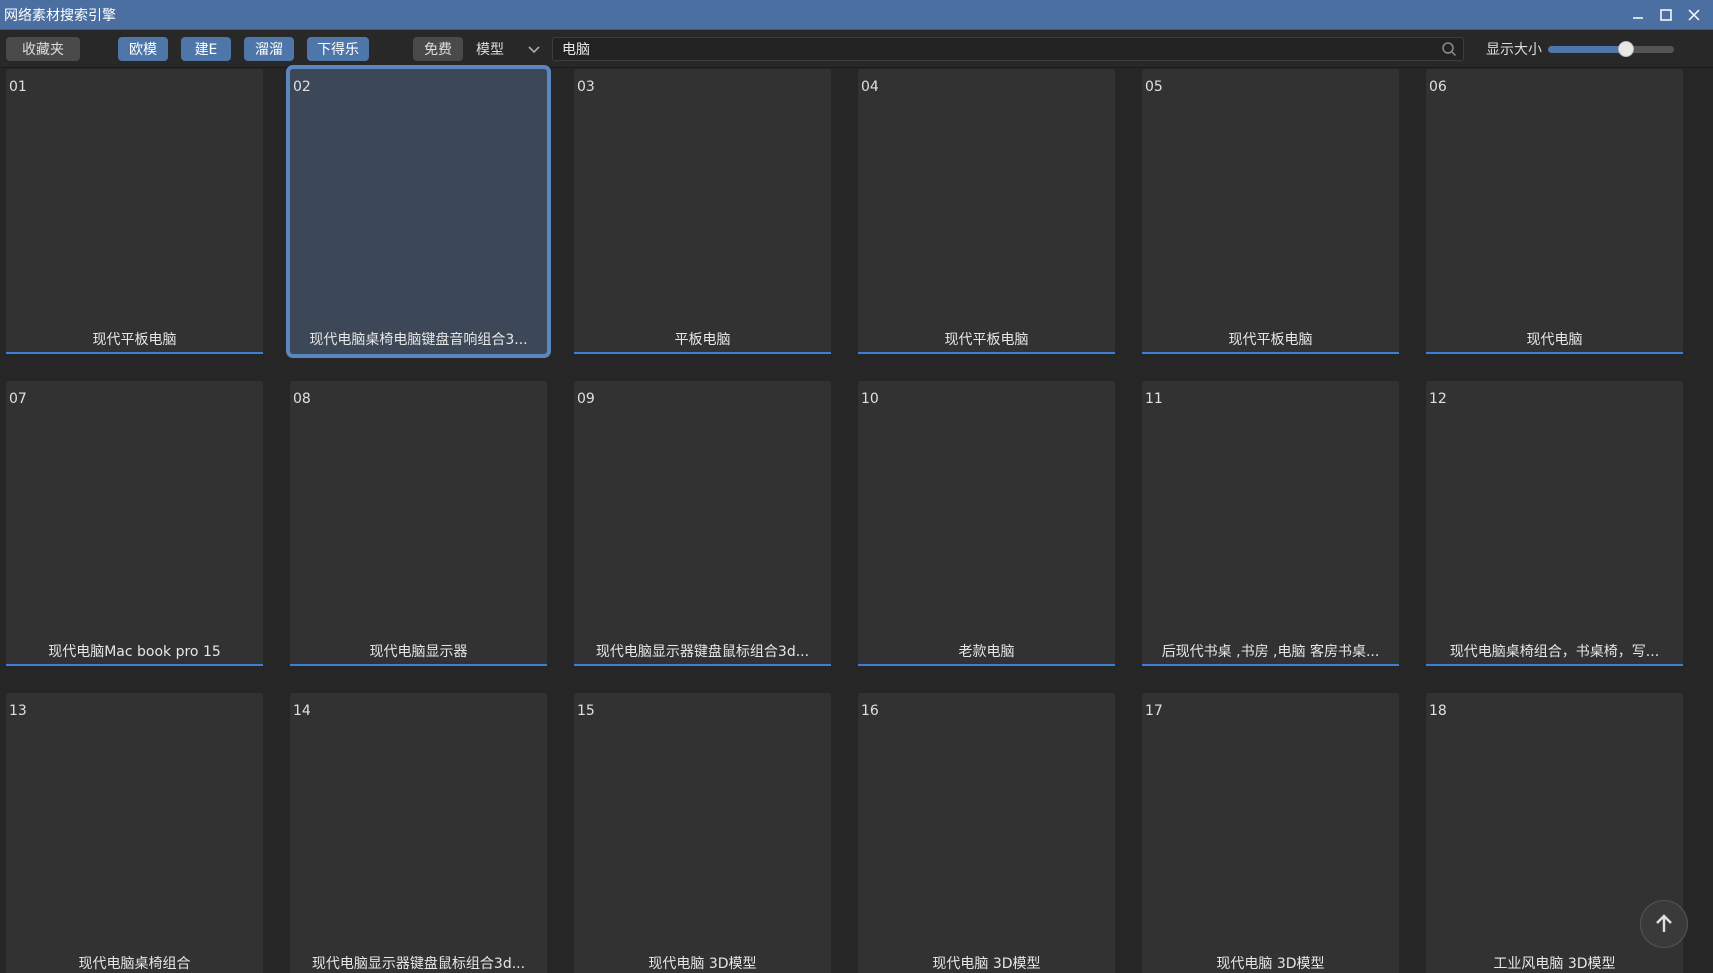  I want to click on result-card: 05 现代平板电脑, so click(1270, 211).